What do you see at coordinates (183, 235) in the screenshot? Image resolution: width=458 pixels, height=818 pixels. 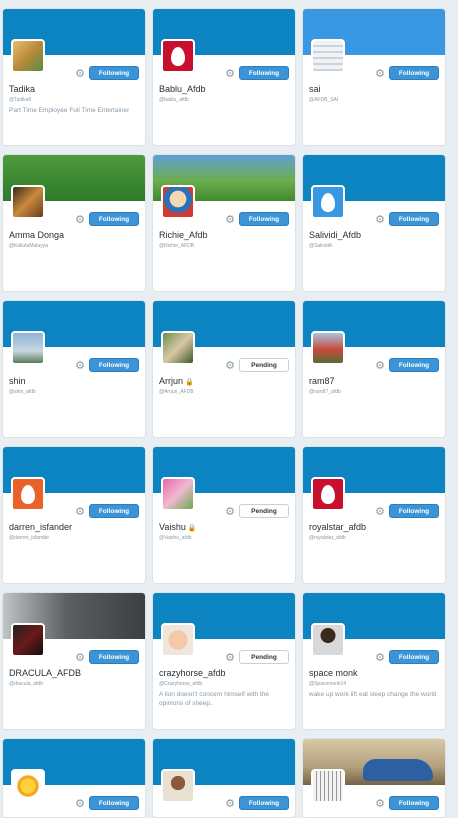 I see `profile-name: Richie_Afdb` at bounding box center [183, 235].